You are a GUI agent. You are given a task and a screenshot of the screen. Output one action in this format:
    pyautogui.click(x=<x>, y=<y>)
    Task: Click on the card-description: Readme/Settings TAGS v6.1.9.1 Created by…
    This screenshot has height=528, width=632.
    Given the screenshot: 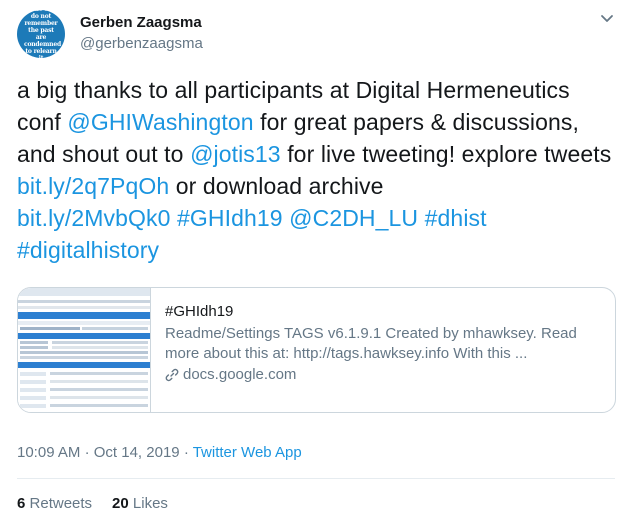 What is the action you would take?
    pyautogui.click(x=371, y=343)
    